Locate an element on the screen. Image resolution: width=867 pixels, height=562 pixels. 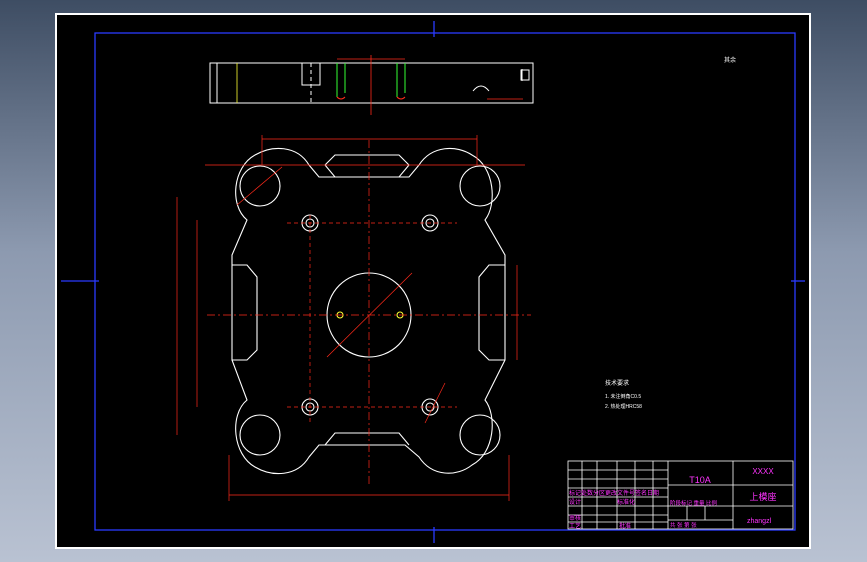
title-material: T10A is located at coordinates (700, 480).